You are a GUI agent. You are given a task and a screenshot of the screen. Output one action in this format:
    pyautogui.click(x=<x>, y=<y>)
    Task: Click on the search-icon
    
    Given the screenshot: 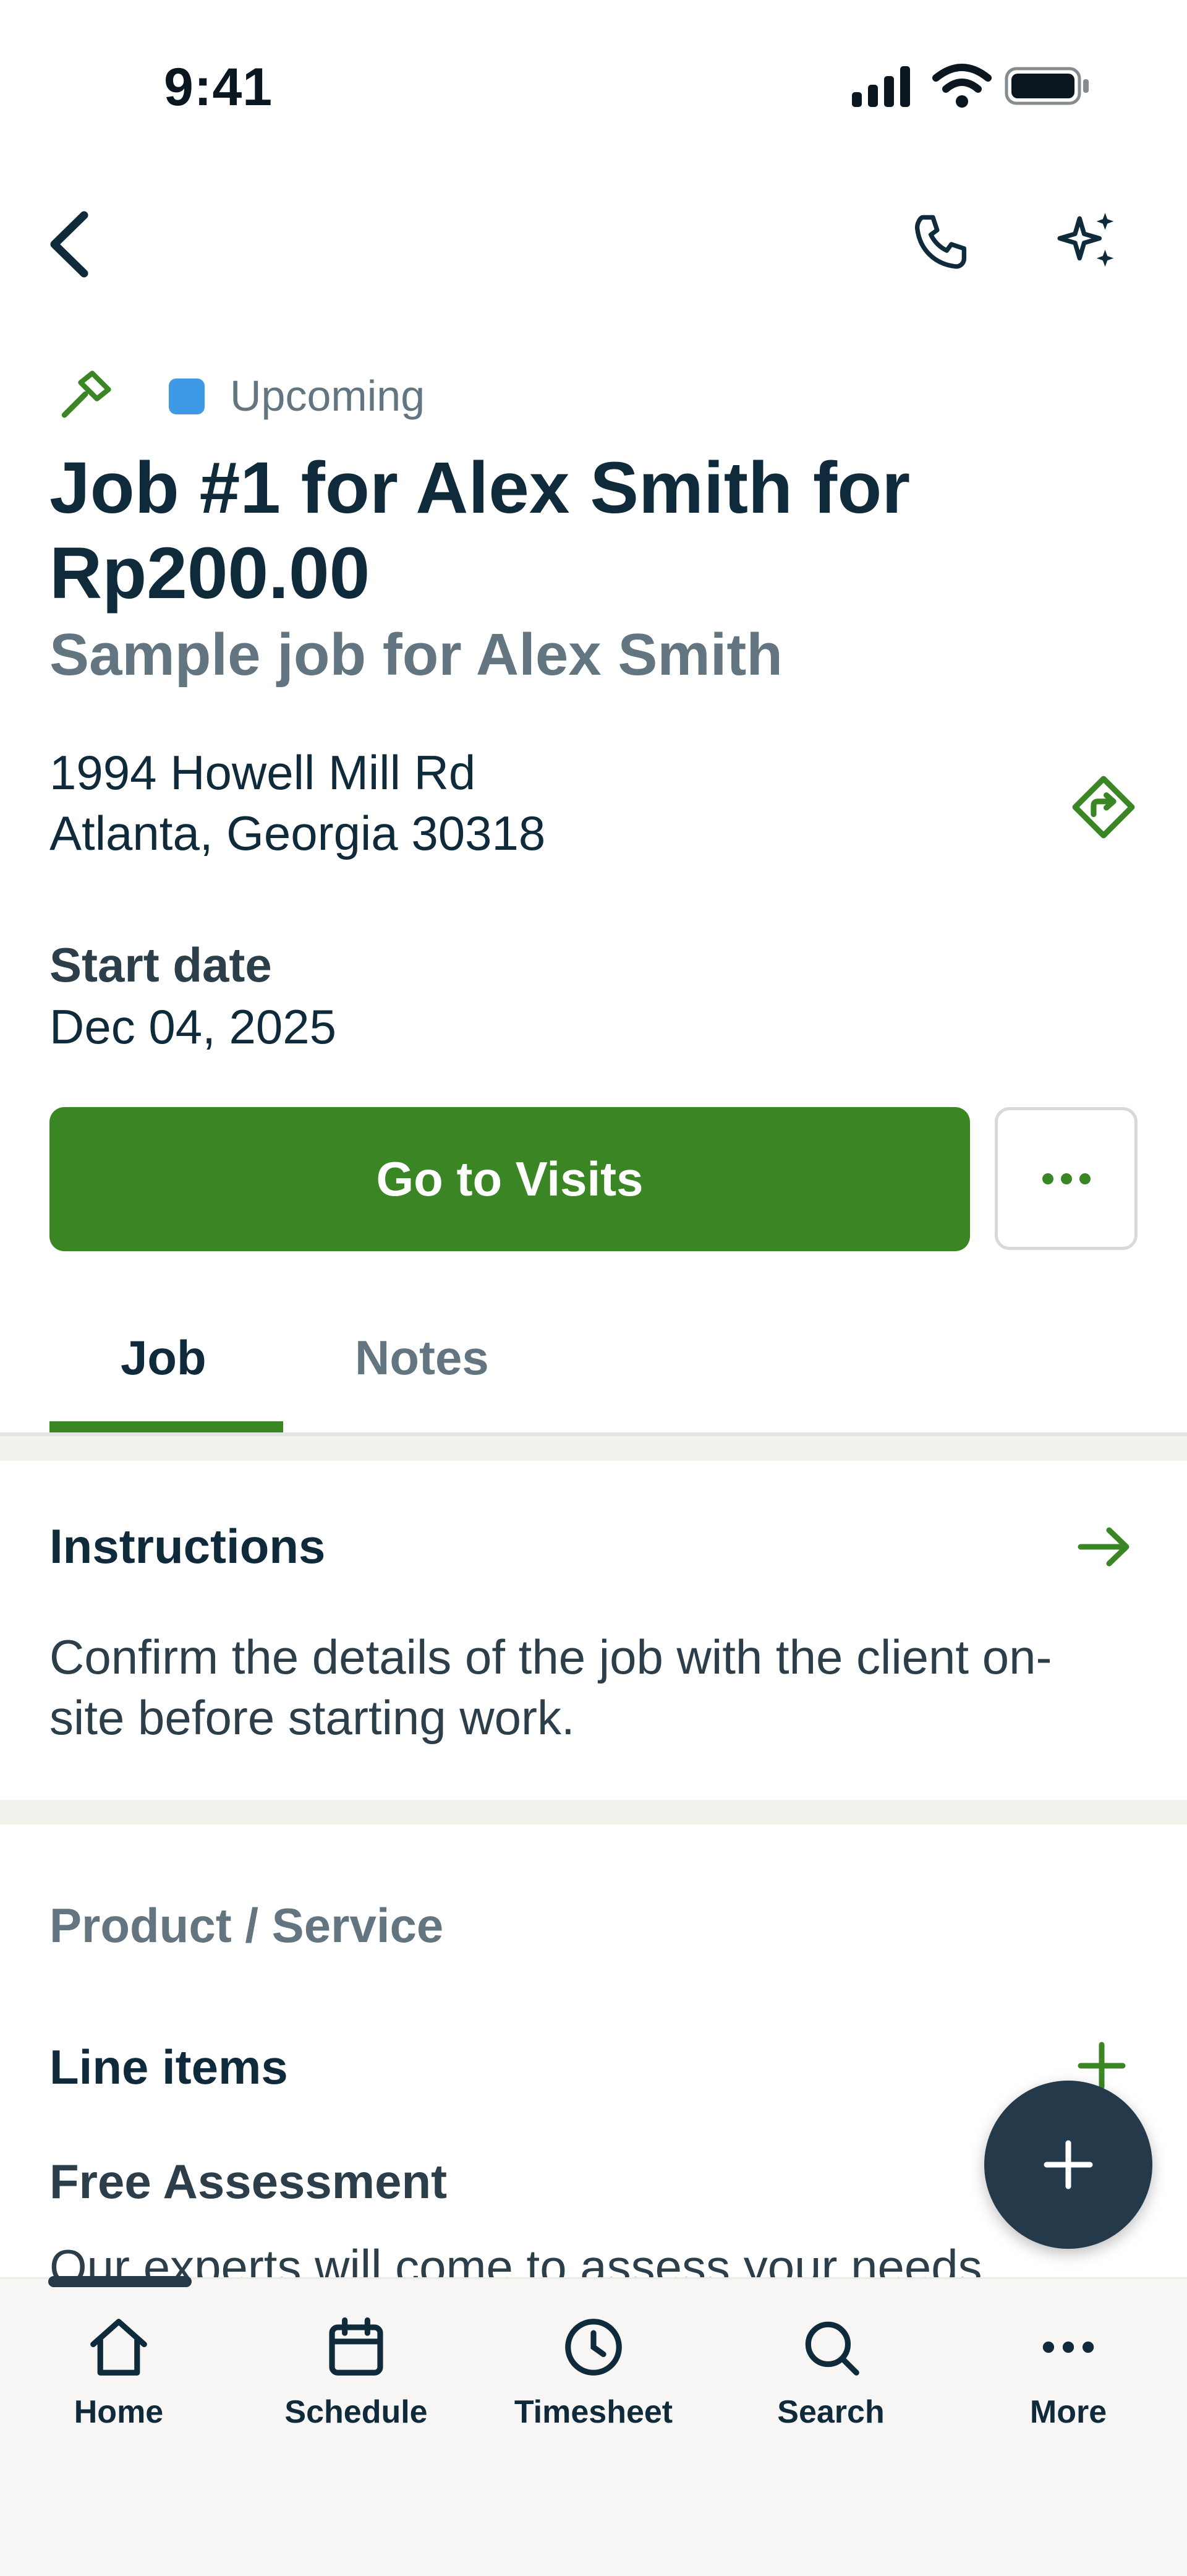 What is the action you would take?
    pyautogui.click(x=832, y=2348)
    